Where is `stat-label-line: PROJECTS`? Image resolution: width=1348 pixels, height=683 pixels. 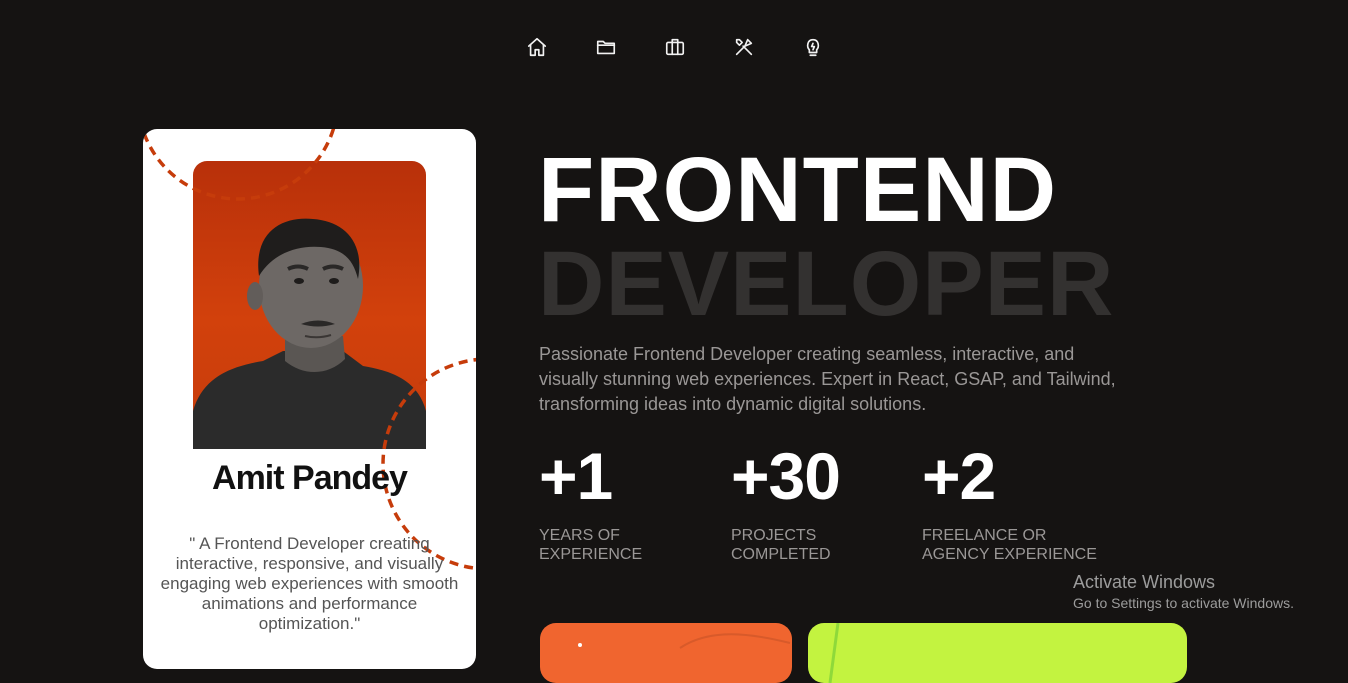 stat-label-line: PROJECTS is located at coordinates (774, 535).